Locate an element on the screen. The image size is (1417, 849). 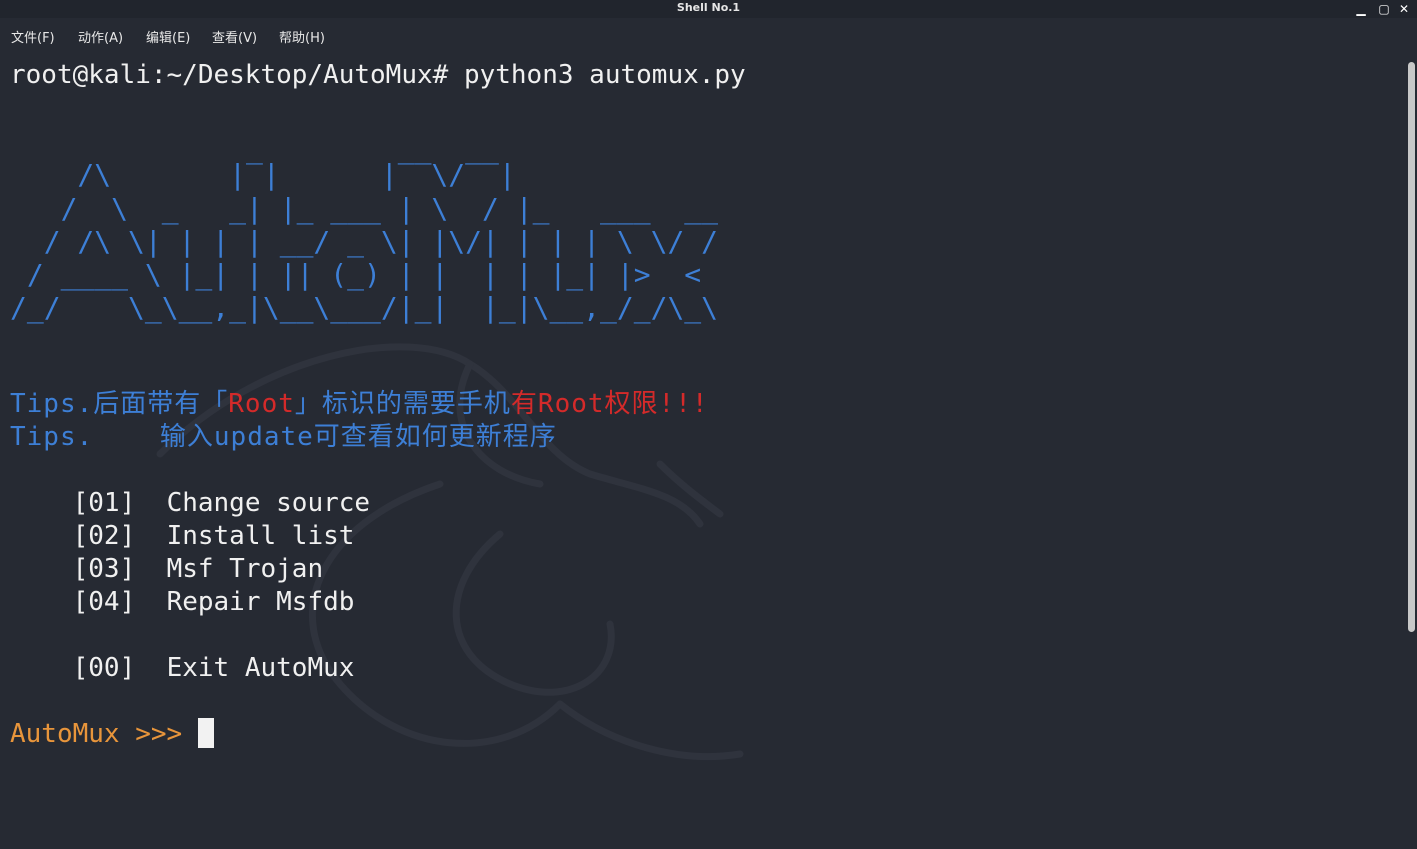
banner-line-5: / ____ \ |_| | || (_) | | | | |_| |> < is located at coordinates (356, 274).